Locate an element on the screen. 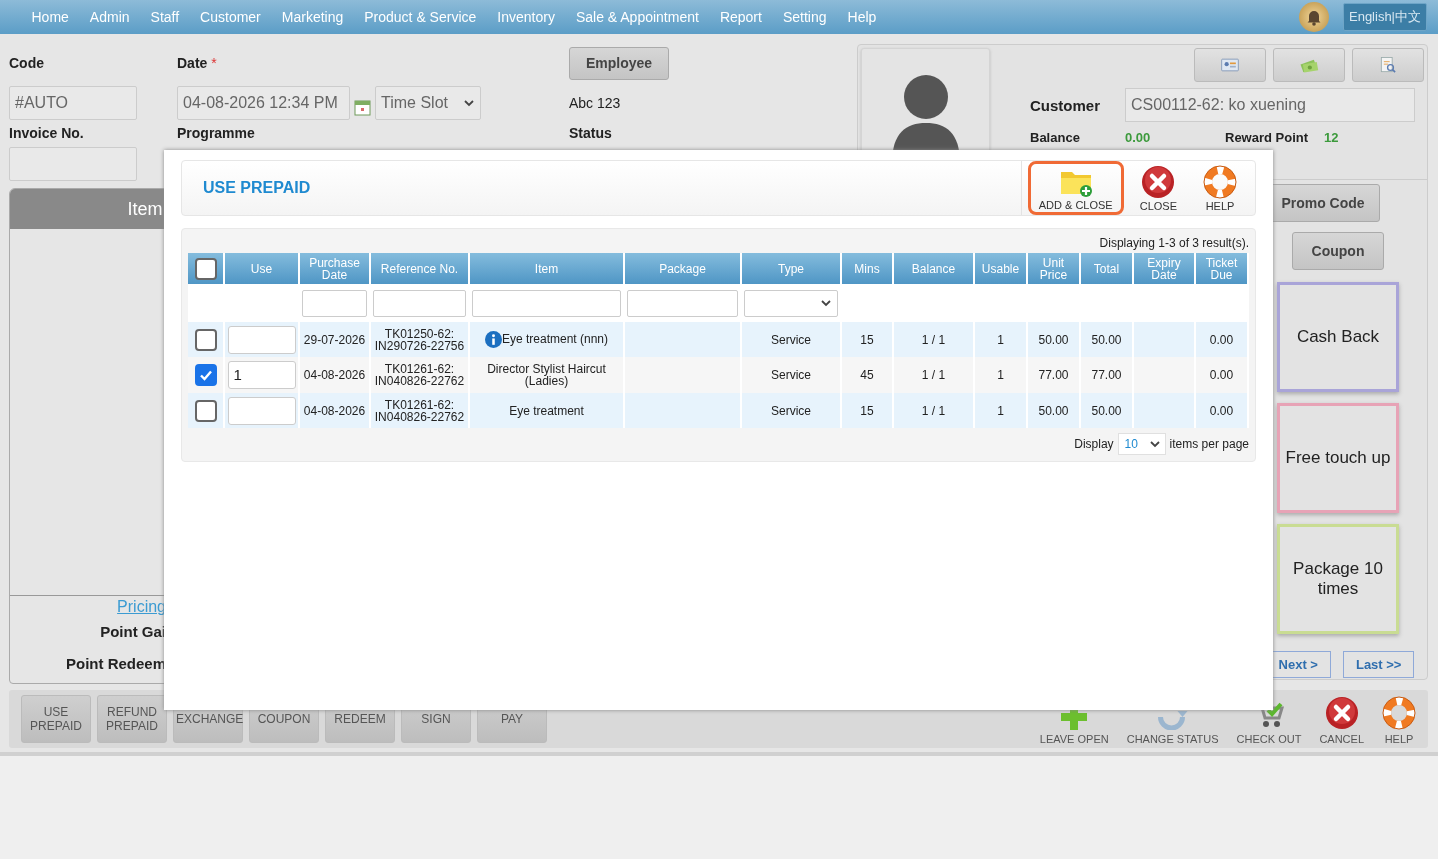  balance-value: 0.00 is located at coordinates (1138, 137).